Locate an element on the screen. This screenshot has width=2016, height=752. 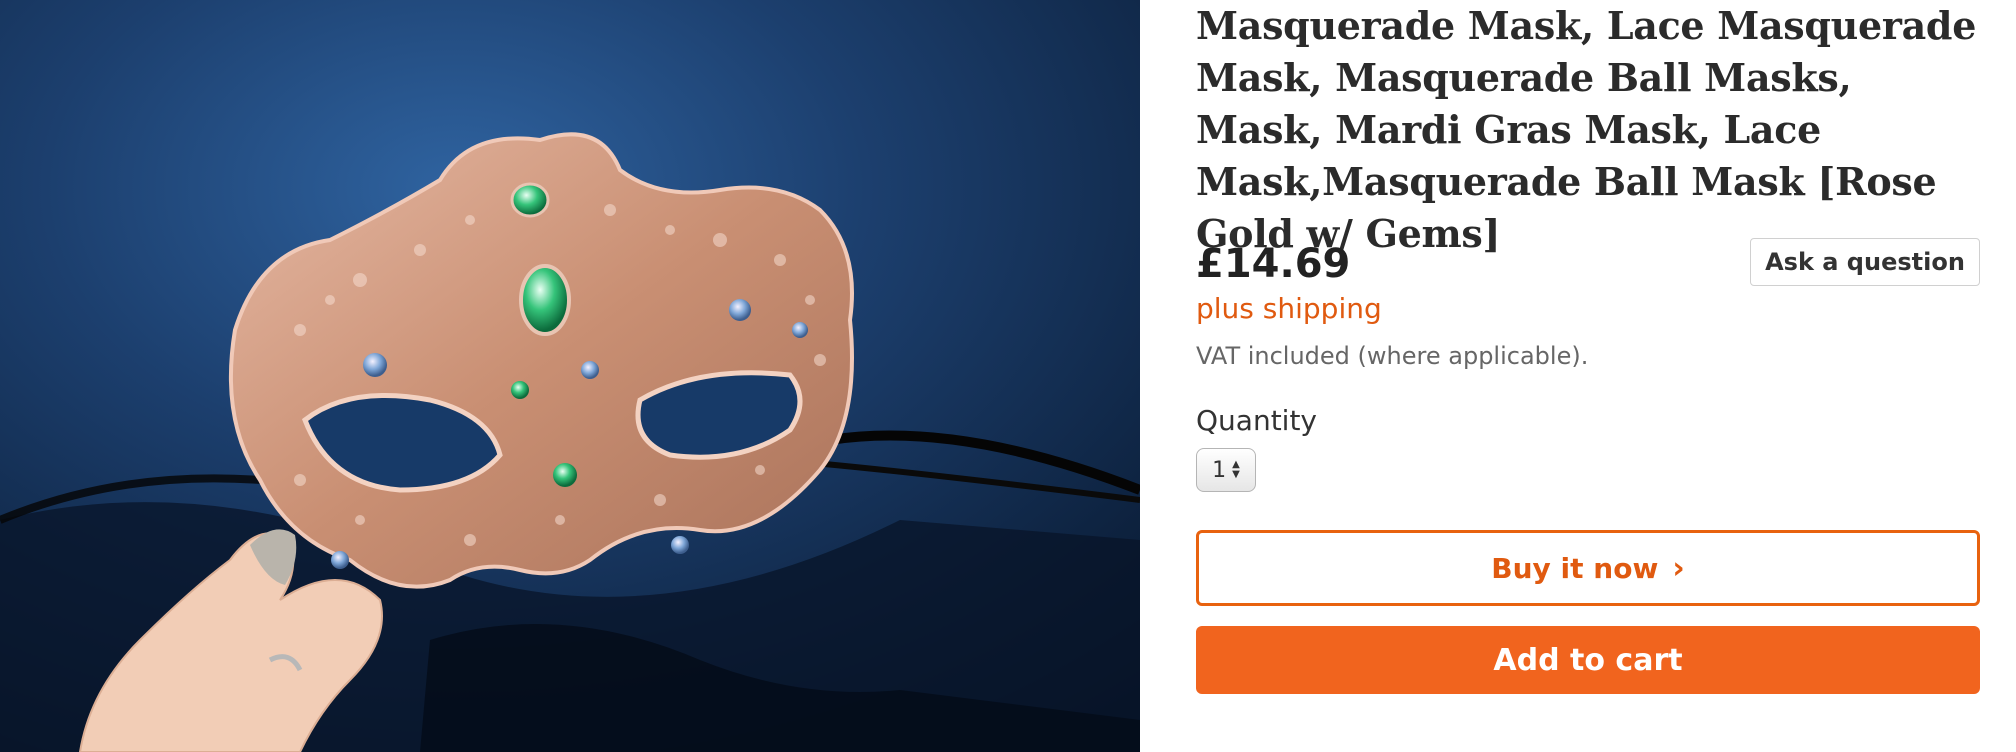
quantity-select: 1 ▲ ▼ is located at coordinates (1226, 470).